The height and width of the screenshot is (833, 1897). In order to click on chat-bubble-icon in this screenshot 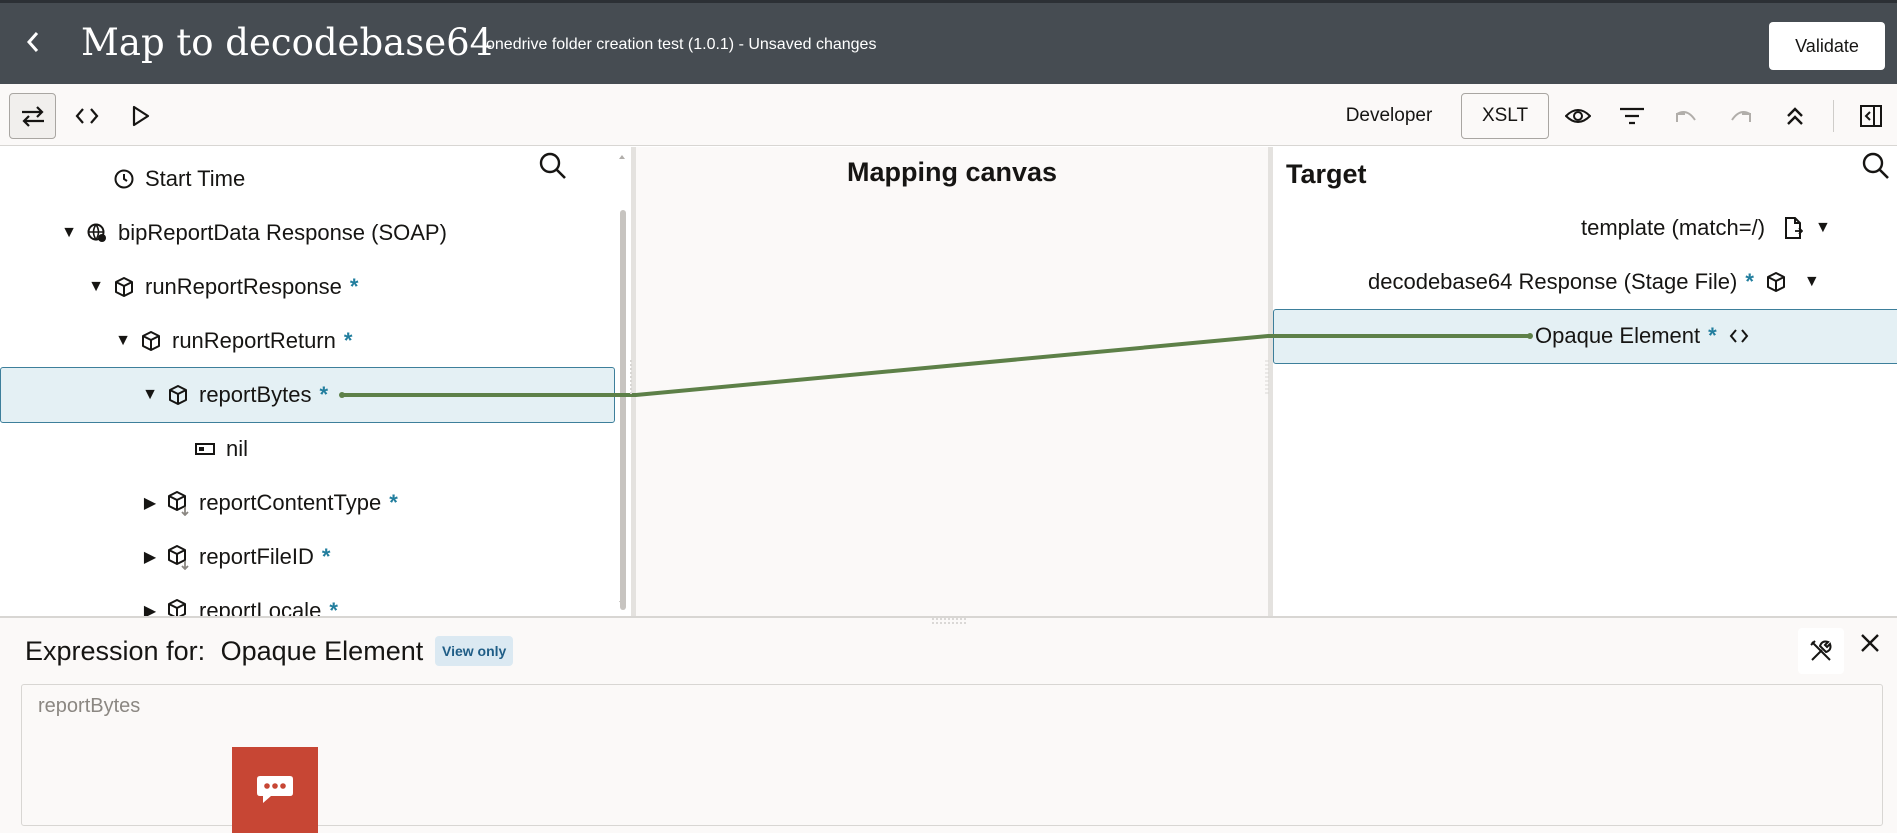, I will do `click(275, 789)`.